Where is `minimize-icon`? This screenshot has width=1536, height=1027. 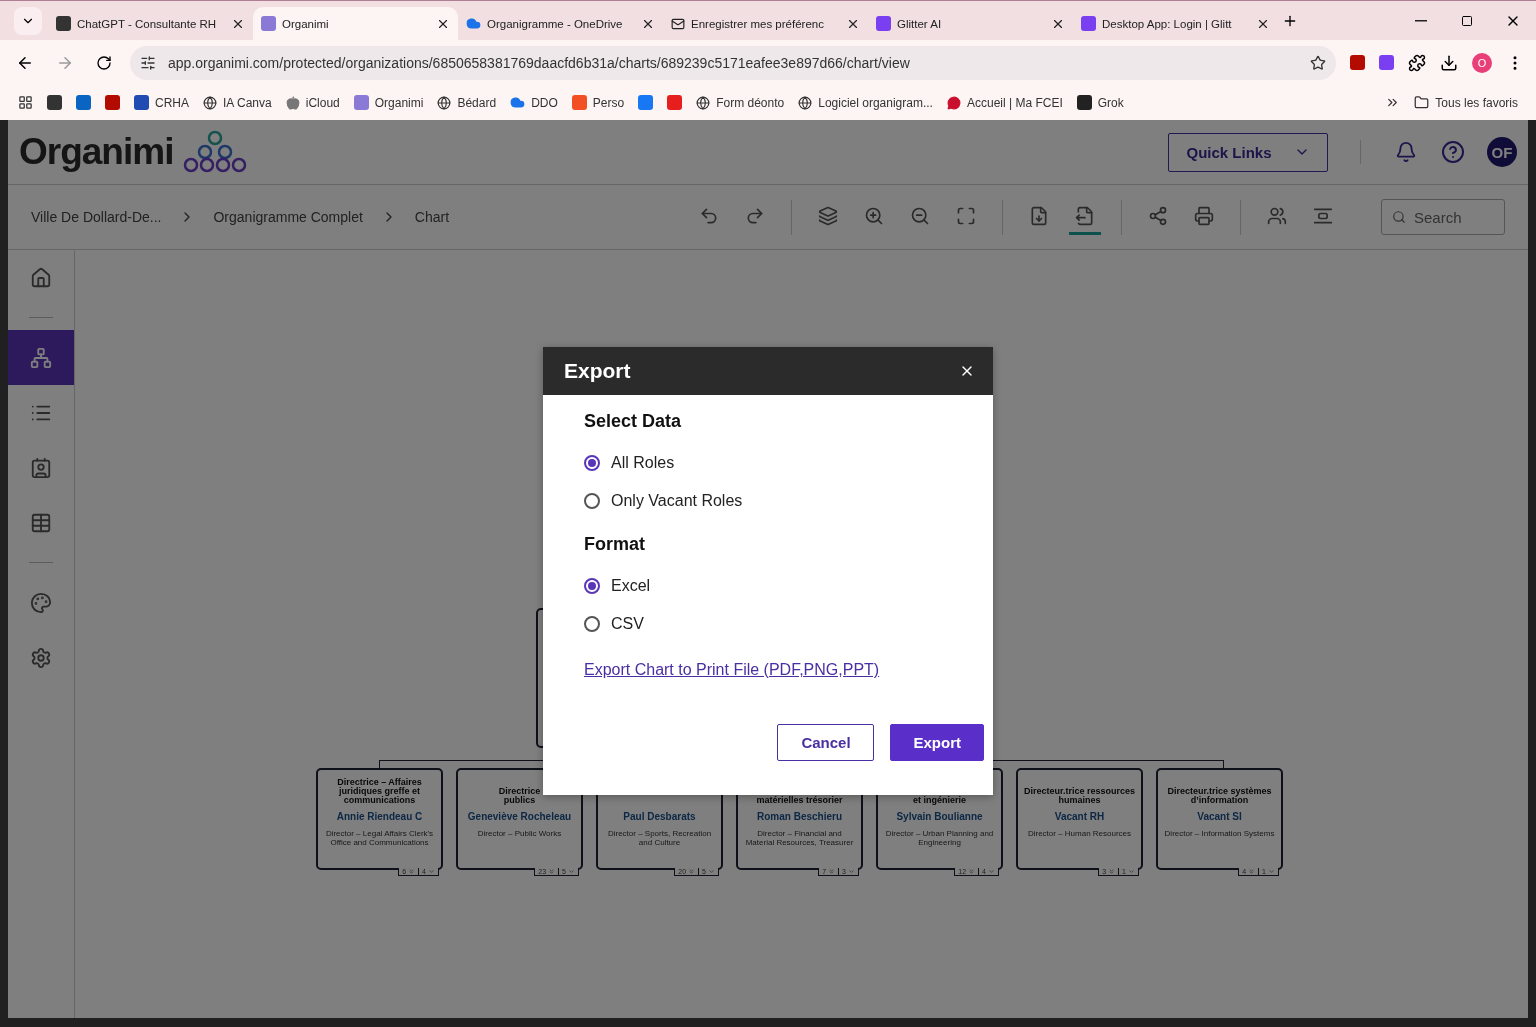
minimize-icon is located at coordinates (1421, 20).